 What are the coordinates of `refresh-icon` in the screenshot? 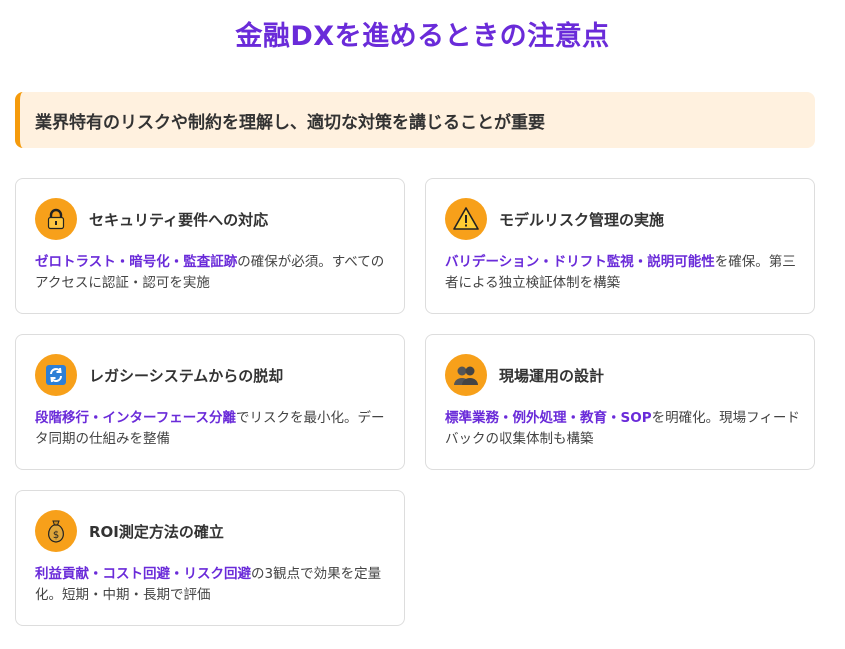 It's located at (56, 375).